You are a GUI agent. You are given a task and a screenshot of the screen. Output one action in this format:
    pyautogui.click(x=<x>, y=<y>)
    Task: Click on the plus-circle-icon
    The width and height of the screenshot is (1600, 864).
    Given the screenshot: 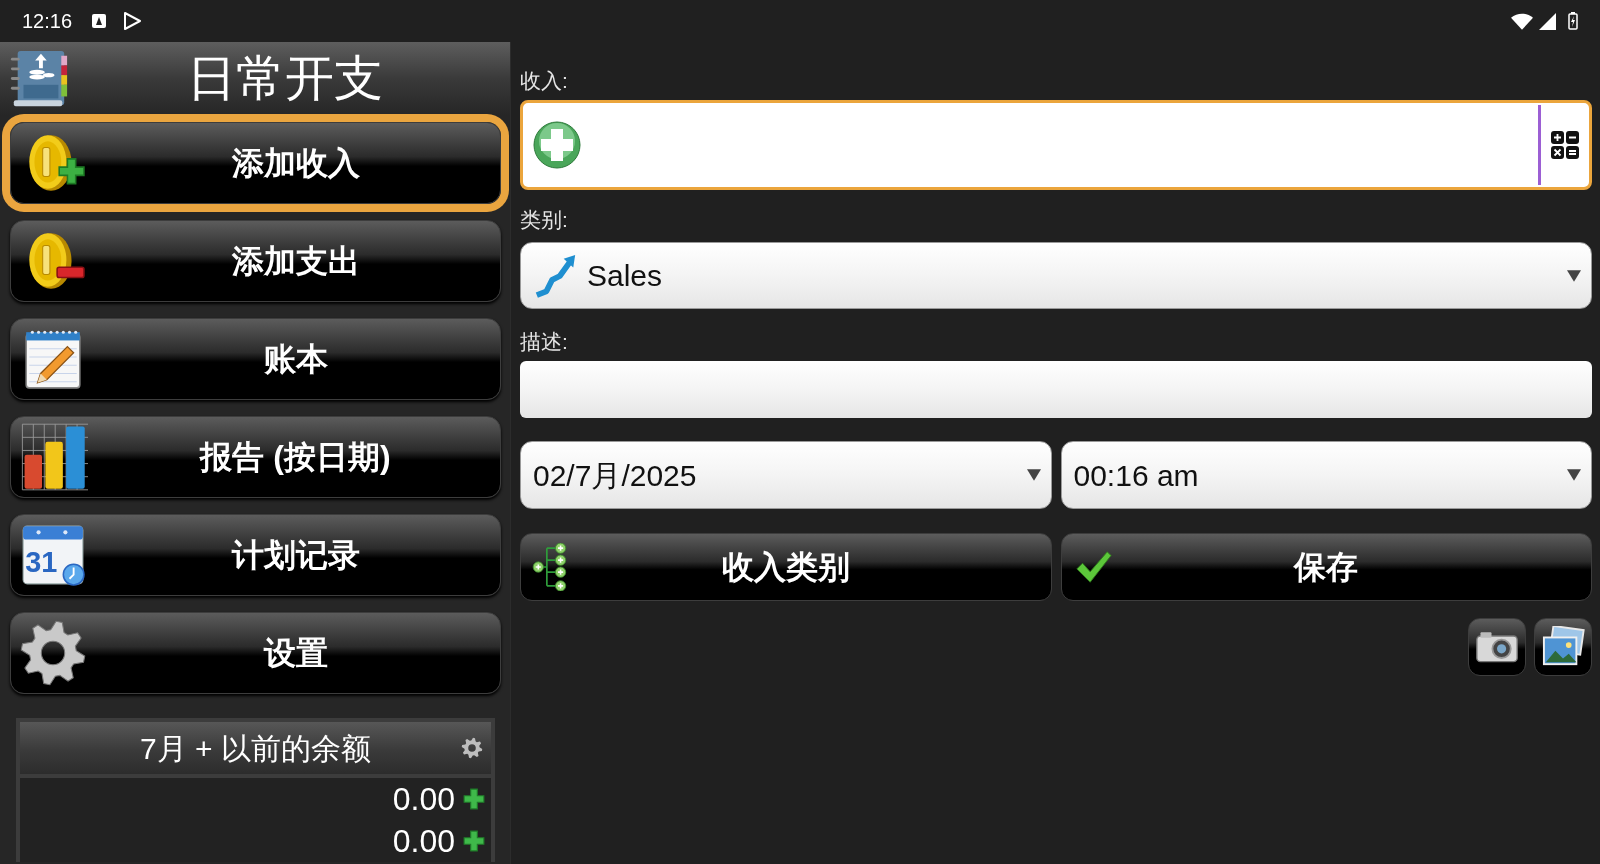 What is the action you would take?
    pyautogui.click(x=557, y=145)
    